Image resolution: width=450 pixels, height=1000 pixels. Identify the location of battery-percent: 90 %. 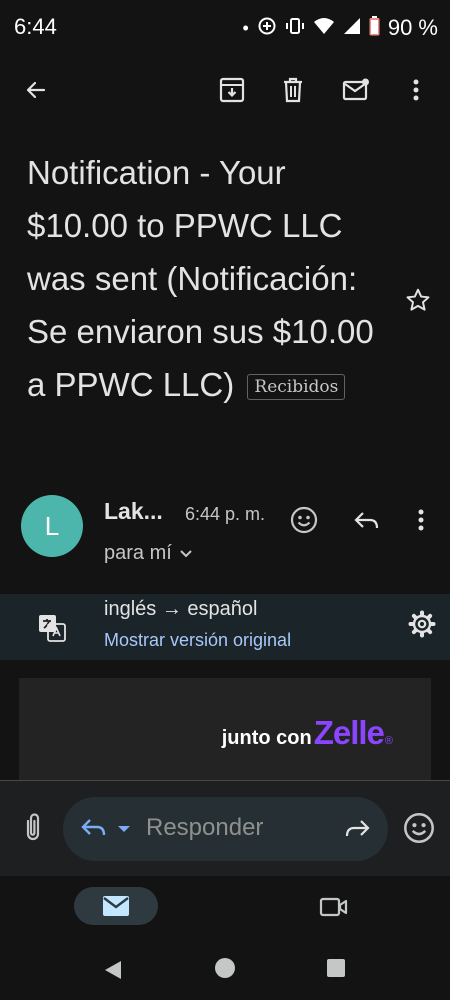
(412, 27).